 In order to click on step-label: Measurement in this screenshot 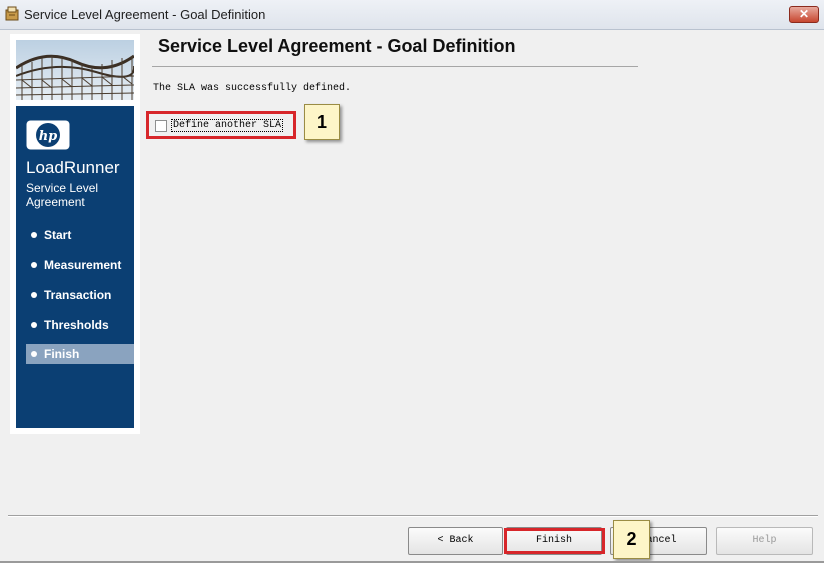, I will do `click(83, 265)`.